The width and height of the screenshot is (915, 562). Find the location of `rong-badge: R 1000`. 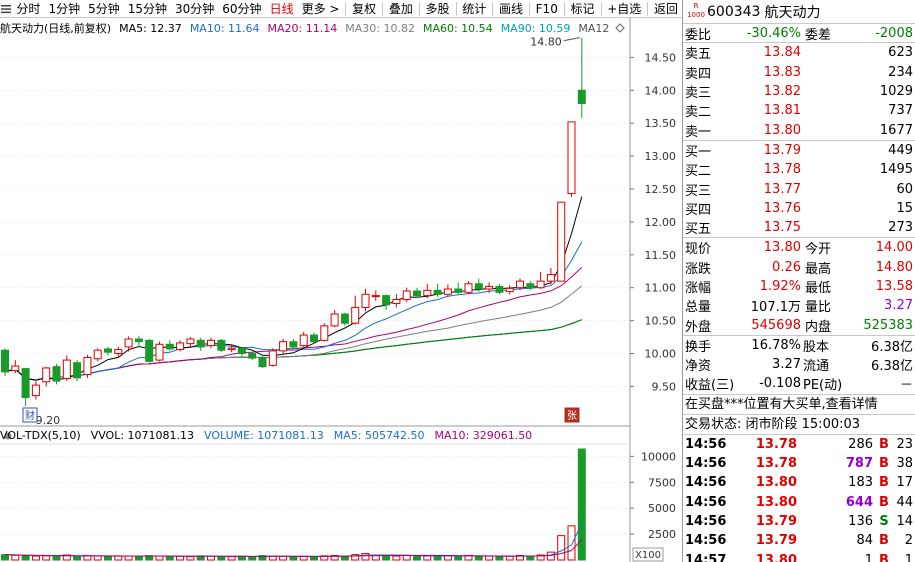

rong-badge: R 1000 is located at coordinates (696, 12).